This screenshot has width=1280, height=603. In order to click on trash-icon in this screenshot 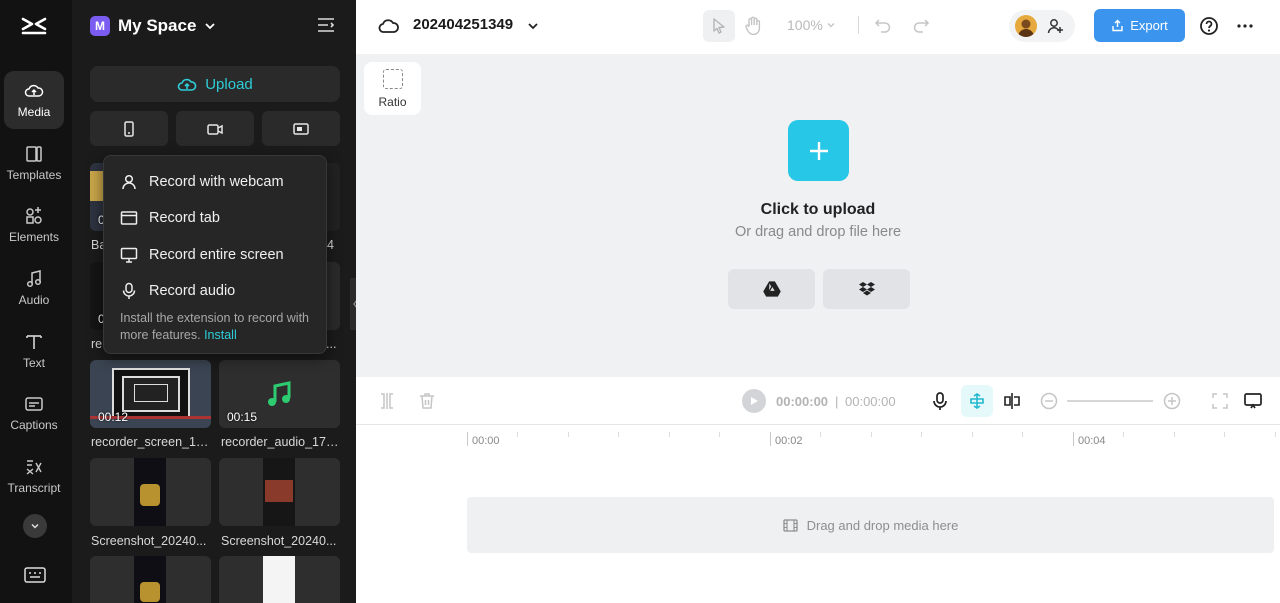, I will do `click(427, 401)`.